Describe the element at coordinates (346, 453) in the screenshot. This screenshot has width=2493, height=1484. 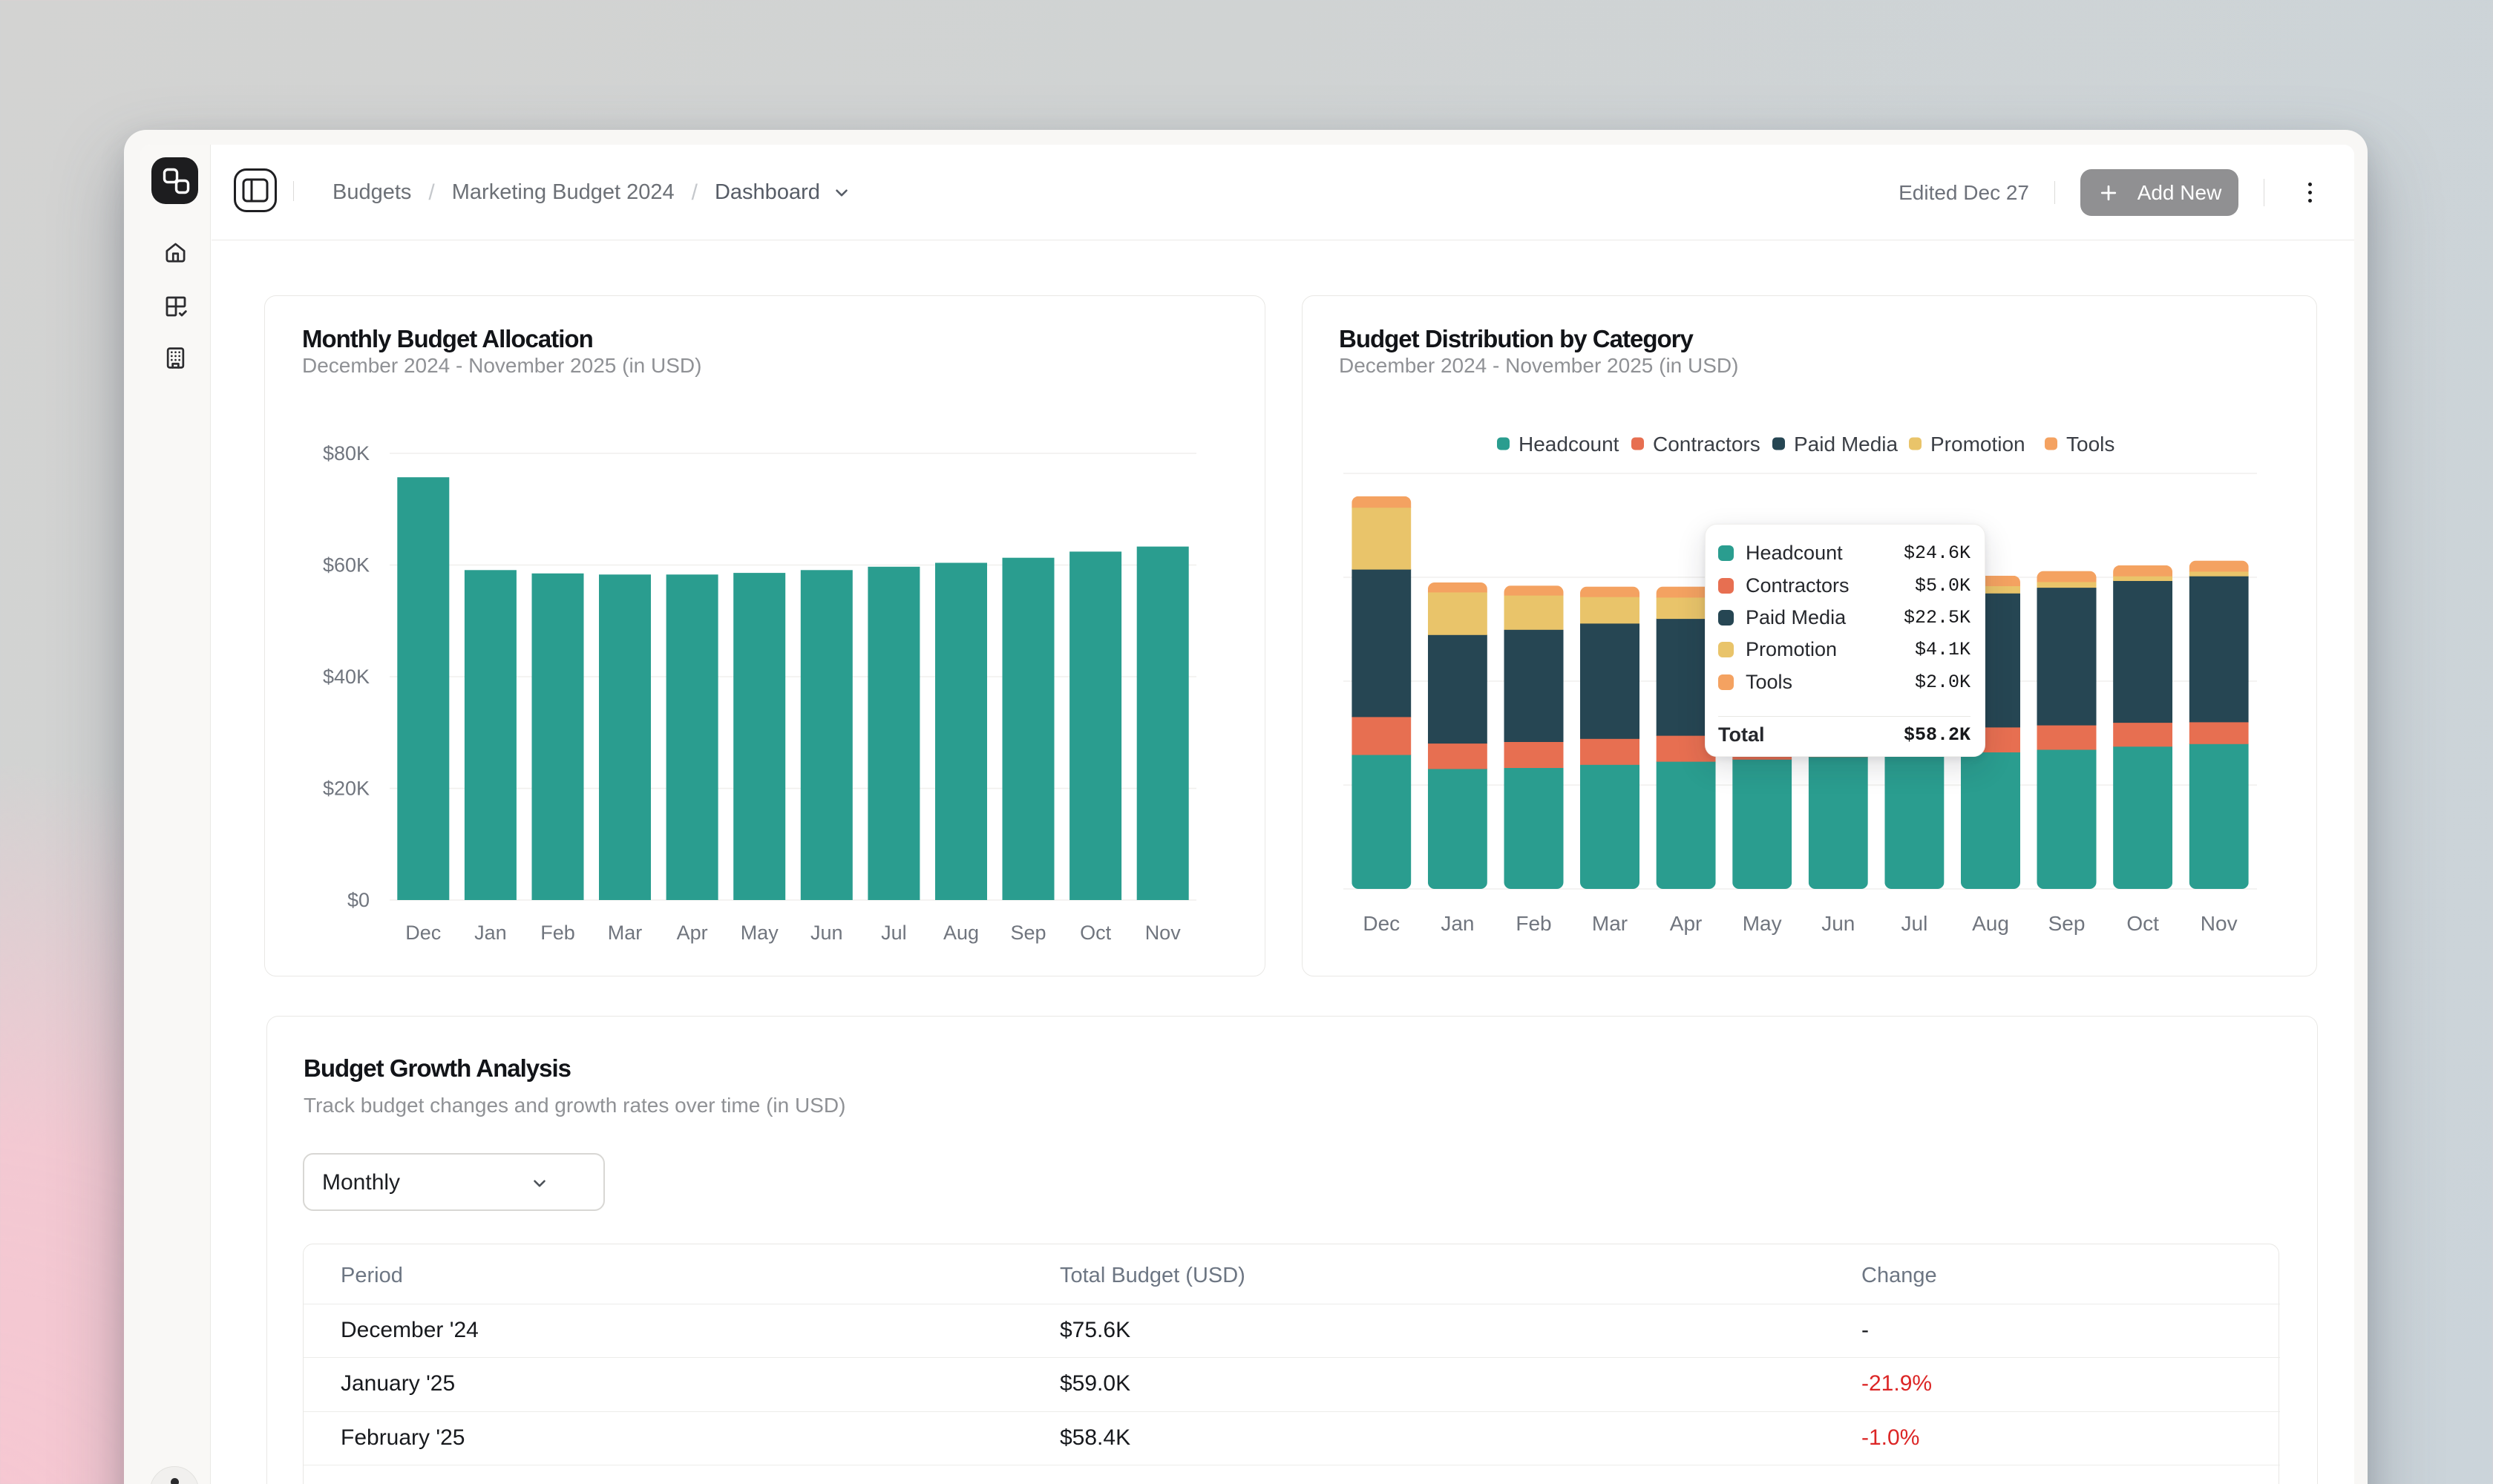
I see `svg-text: $80K` at that location.